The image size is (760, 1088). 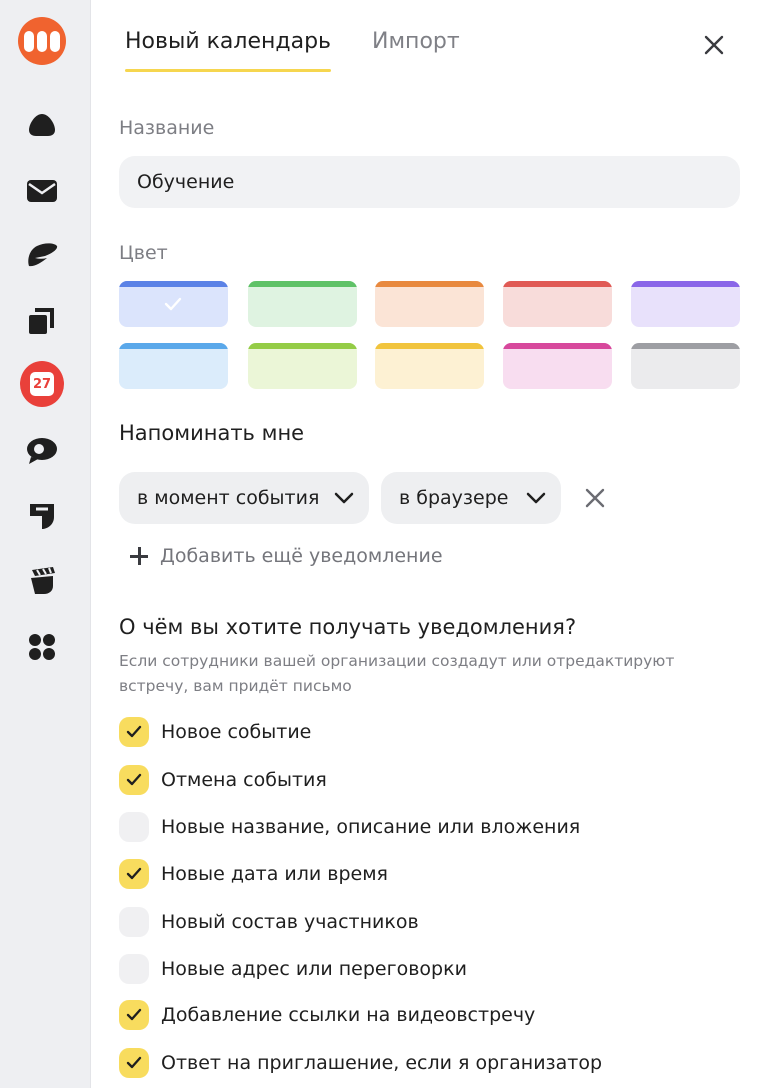 I want to click on plus-icon, so click(x=139, y=556).